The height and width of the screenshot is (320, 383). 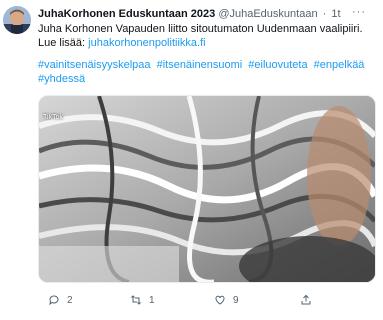 I want to click on reply-icon, so click(x=54, y=300).